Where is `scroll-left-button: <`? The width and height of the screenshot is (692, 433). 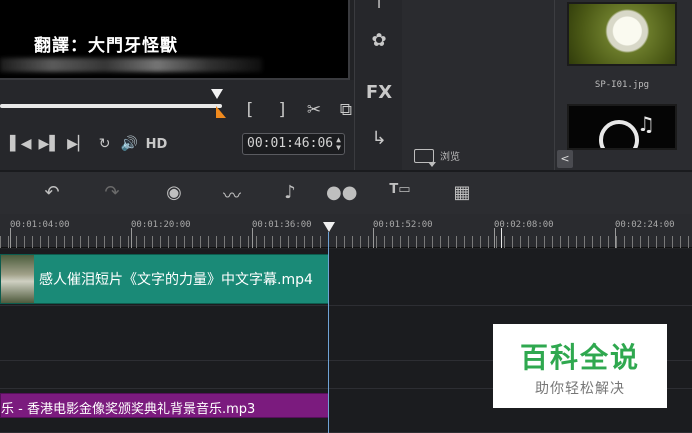
scroll-left-button: < is located at coordinates (565, 159).